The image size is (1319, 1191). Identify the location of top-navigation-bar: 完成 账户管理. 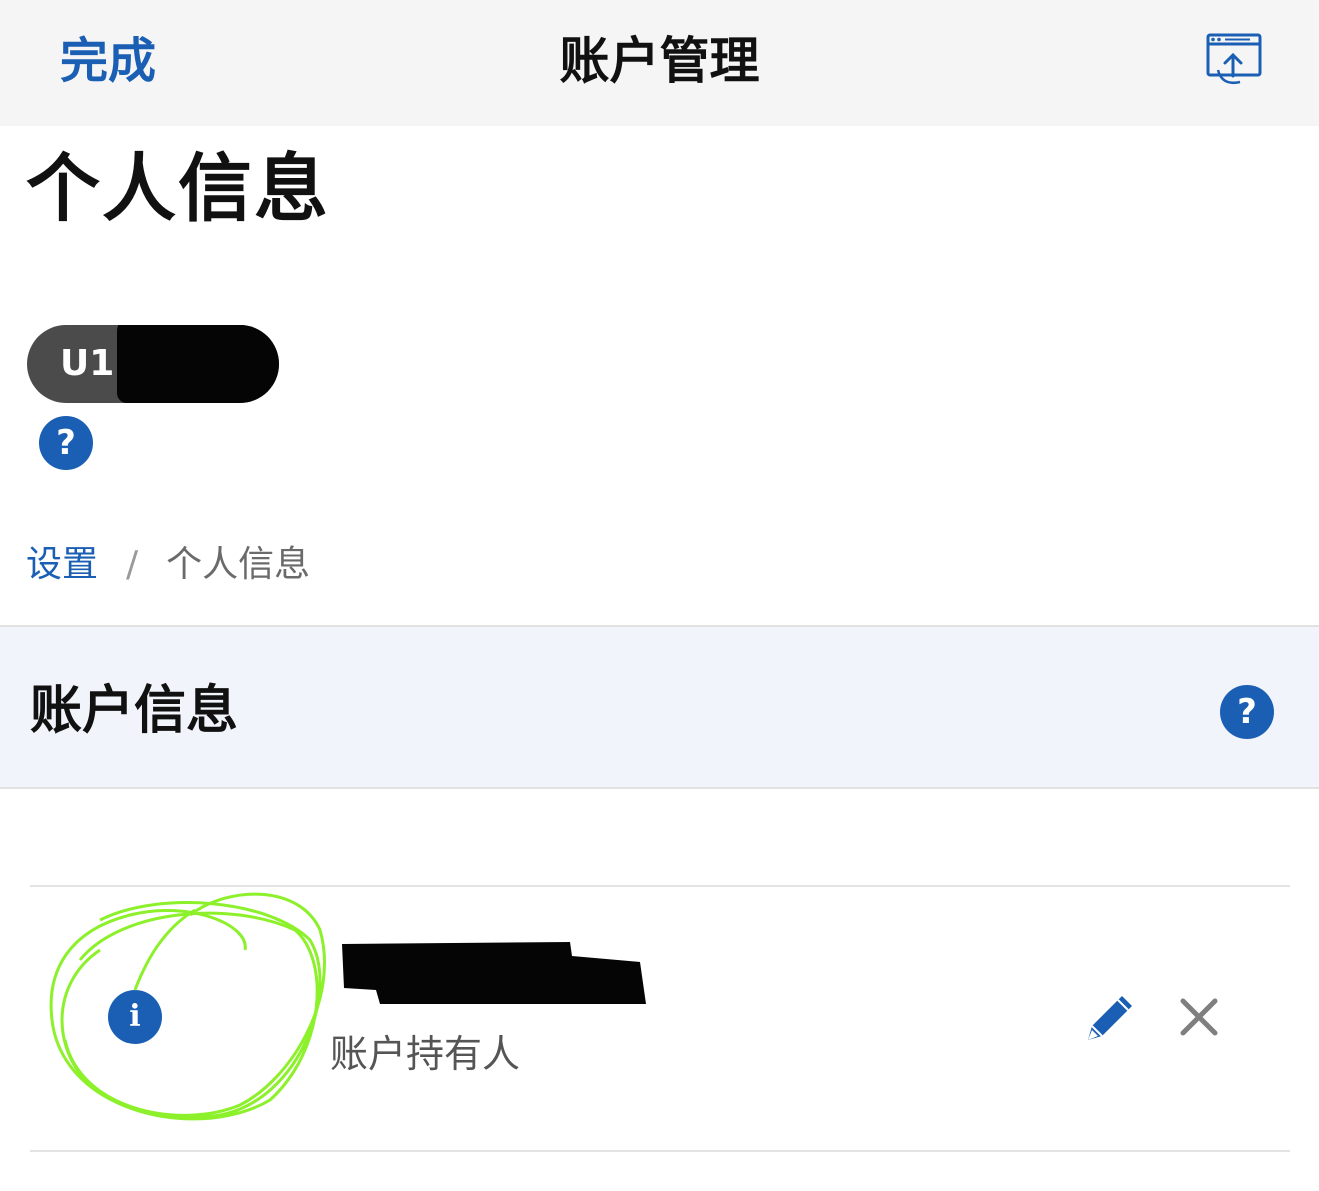
(659, 63).